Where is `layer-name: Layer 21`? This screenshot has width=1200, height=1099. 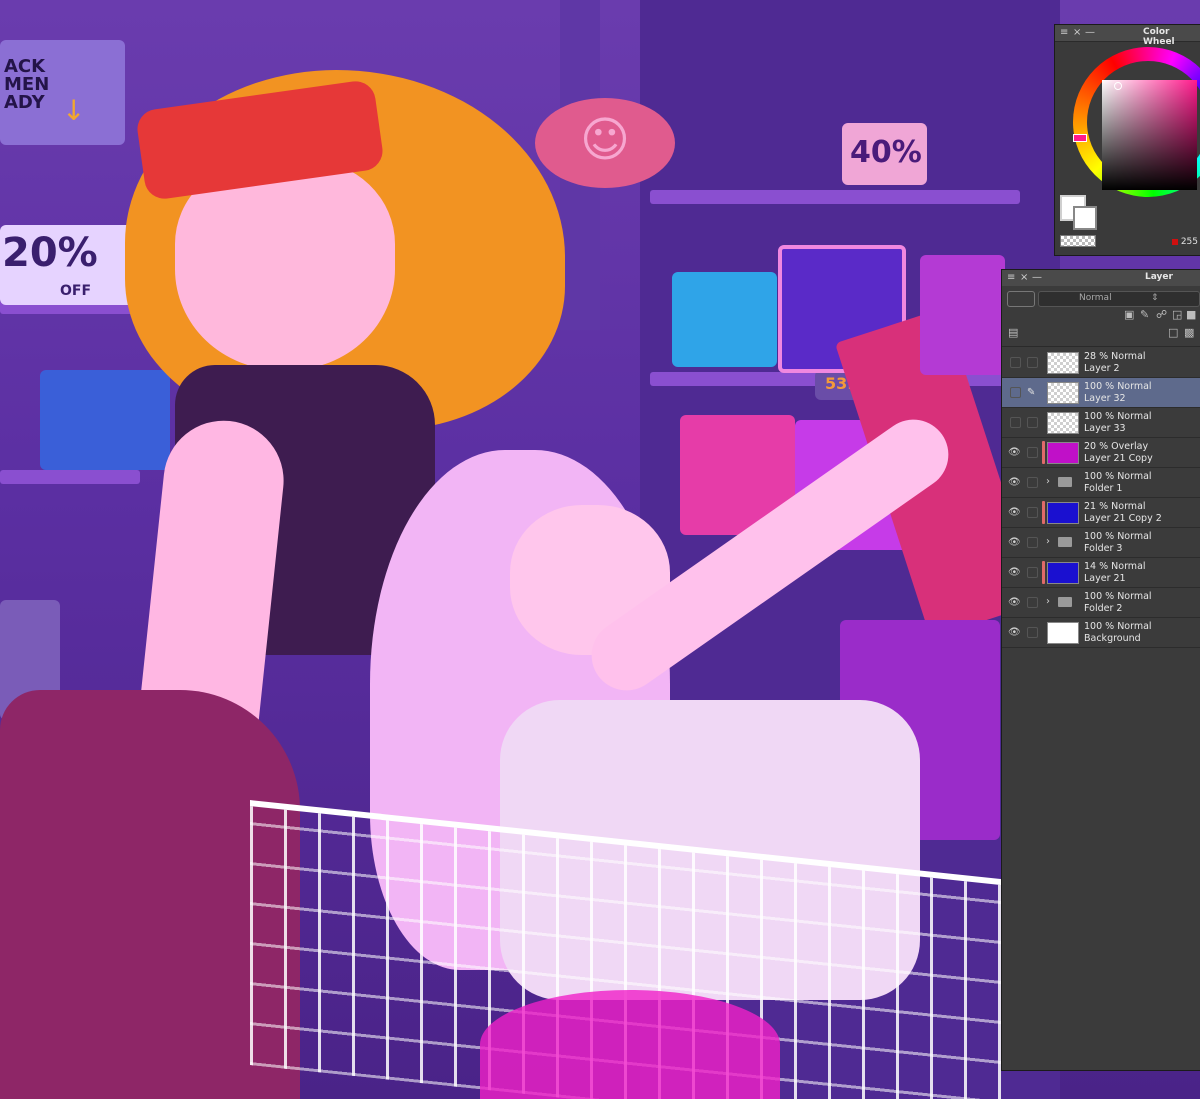 layer-name: Layer 21 is located at coordinates (1105, 578).